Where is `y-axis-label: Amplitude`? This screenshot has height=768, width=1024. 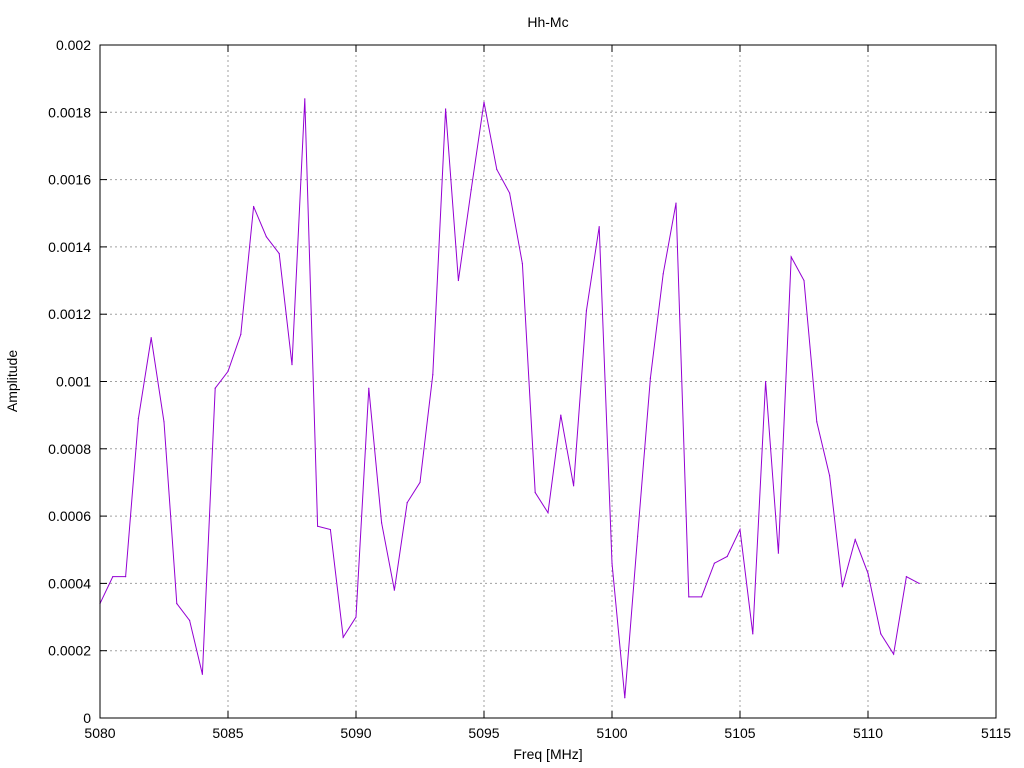 y-axis-label: Amplitude is located at coordinates (12, 381).